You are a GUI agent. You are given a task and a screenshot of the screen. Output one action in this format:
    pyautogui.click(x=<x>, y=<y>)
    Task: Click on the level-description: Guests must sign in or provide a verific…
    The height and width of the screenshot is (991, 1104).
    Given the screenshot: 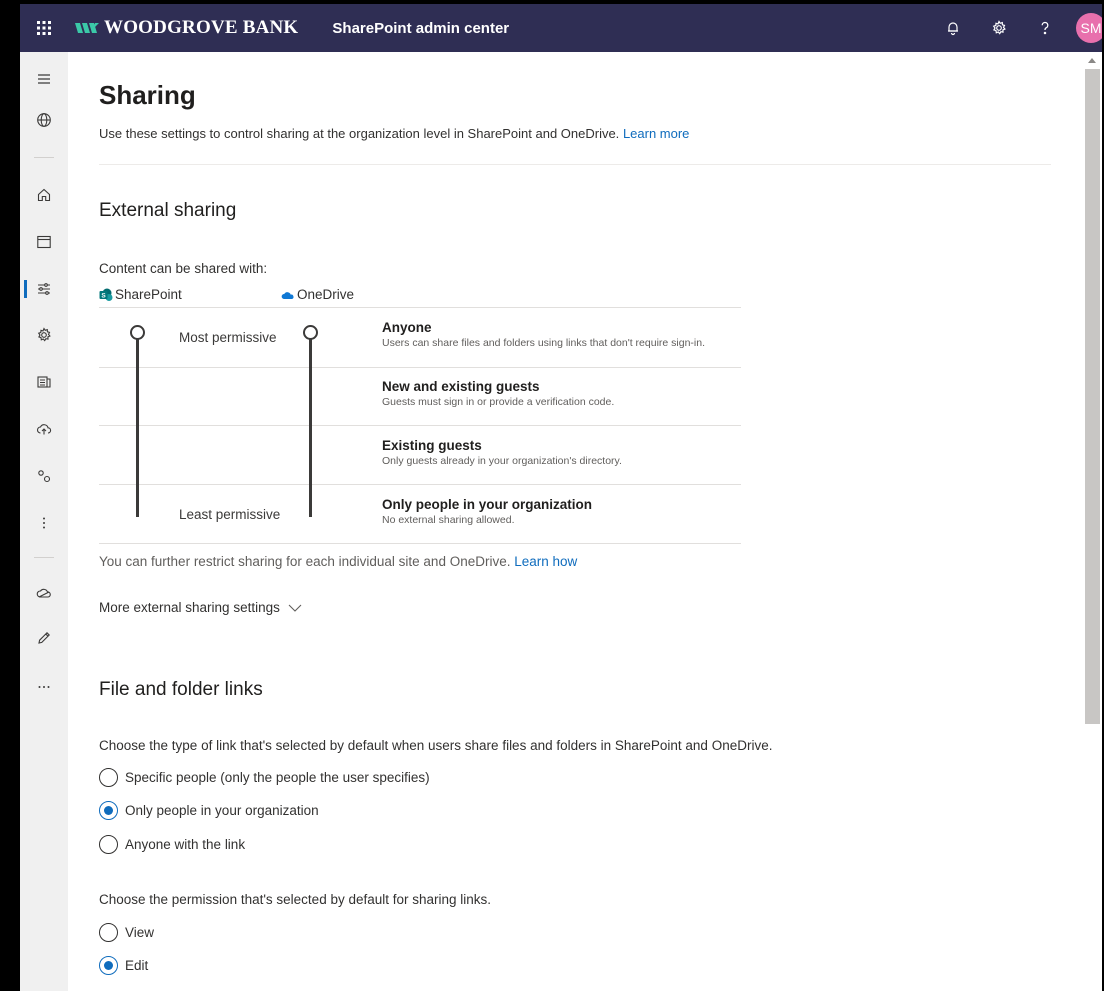 What is the action you would take?
    pyautogui.click(x=498, y=402)
    